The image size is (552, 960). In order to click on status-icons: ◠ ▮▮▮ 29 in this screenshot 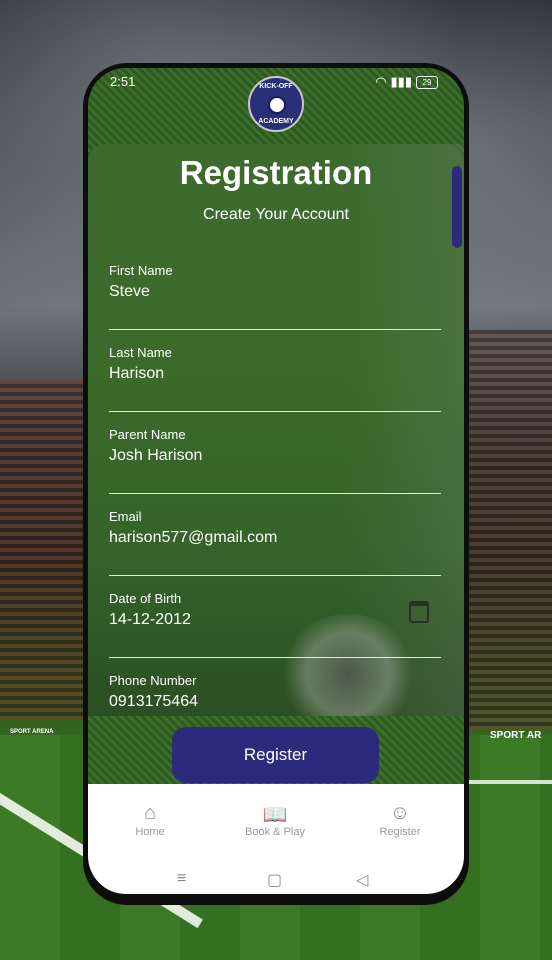, I will do `click(406, 82)`.